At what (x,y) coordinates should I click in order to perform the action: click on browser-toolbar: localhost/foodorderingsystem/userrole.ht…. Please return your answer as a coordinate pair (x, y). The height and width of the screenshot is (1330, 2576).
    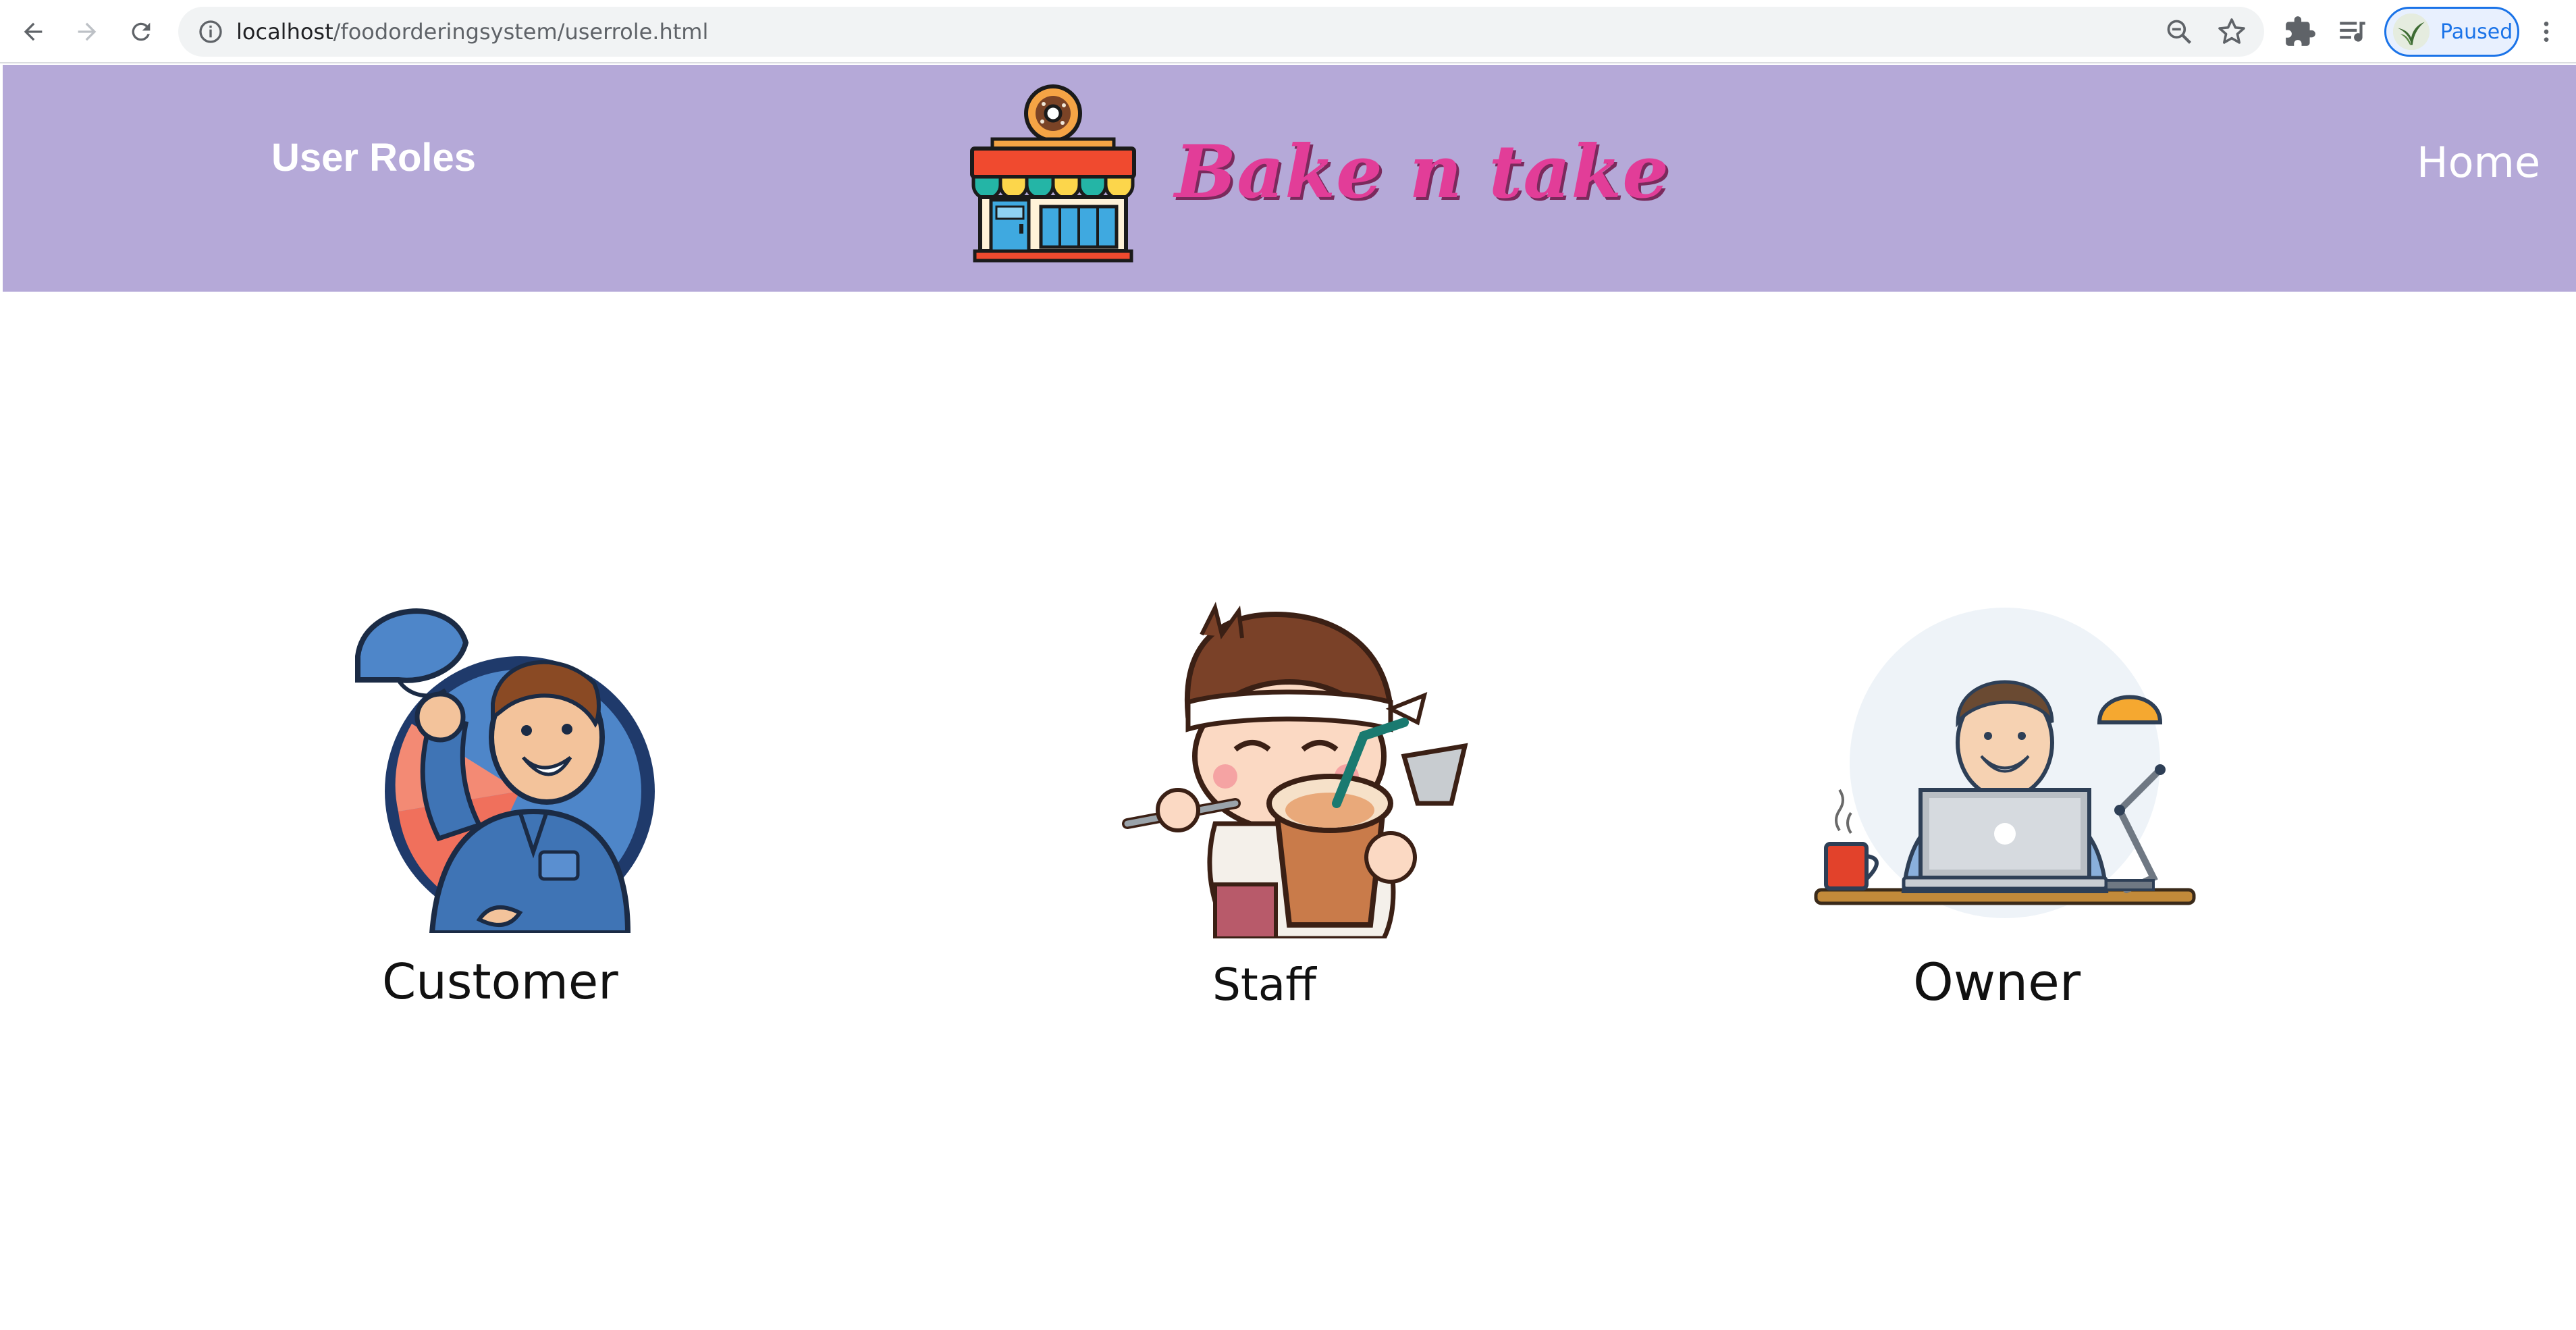
    Looking at the image, I should click on (1288, 31).